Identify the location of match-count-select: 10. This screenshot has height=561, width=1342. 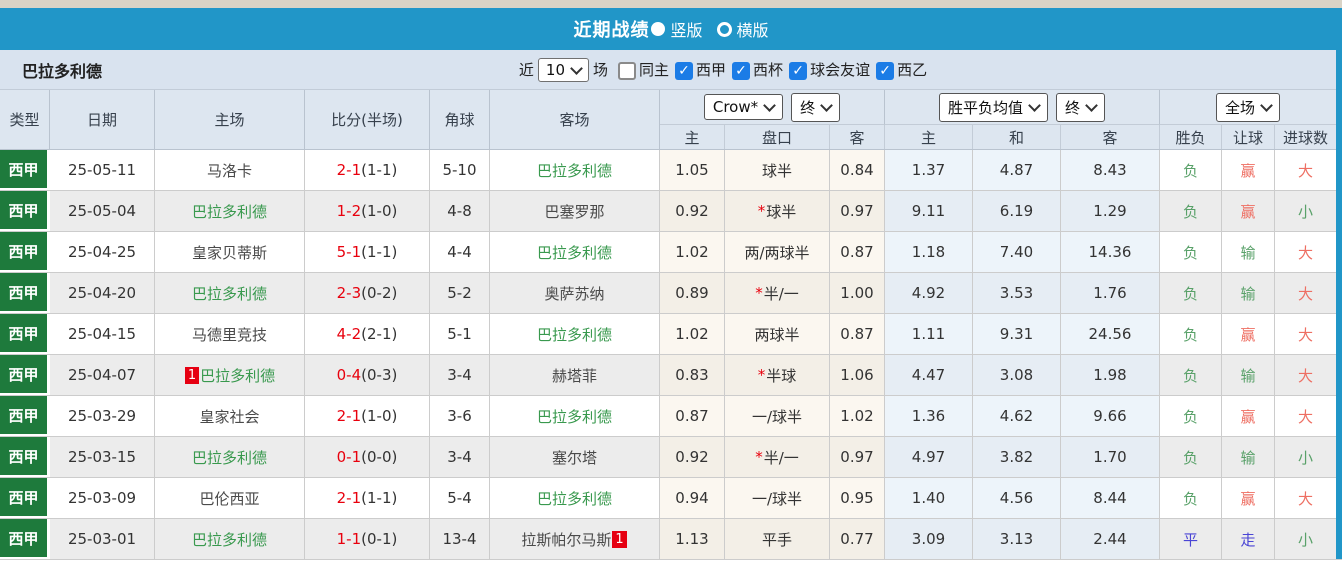
(563, 69).